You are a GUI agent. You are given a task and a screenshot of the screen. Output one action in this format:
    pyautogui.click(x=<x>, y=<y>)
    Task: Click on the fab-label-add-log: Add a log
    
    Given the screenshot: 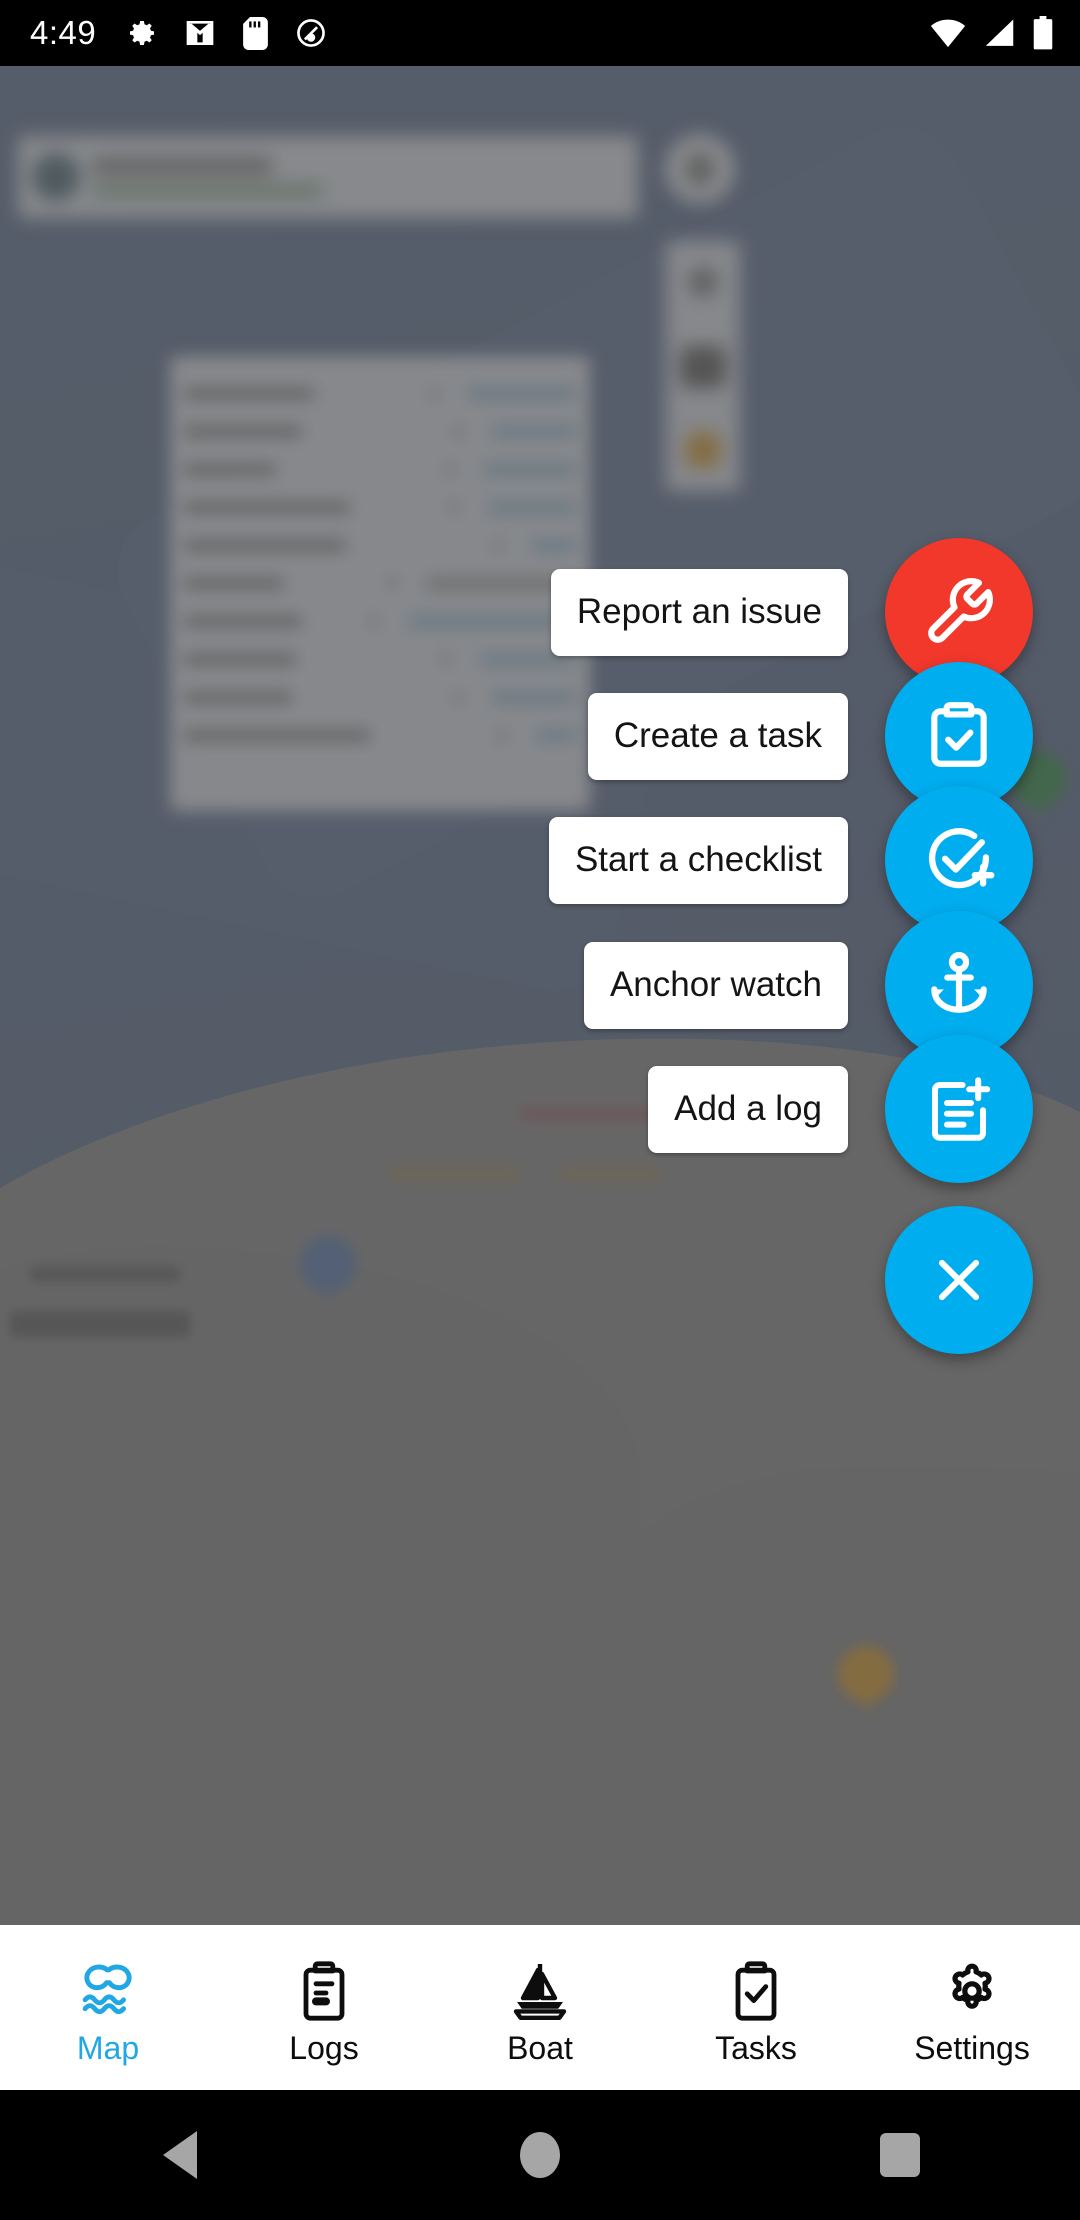 What is the action you would take?
    pyautogui.click(x=748, y=1109)
    